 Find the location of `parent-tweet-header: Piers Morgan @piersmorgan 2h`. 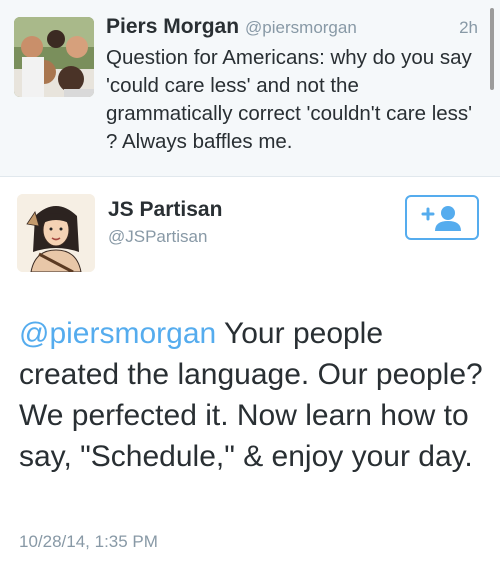

parent-tweet-header: Piers Morgan @piersmorgan 2h is located at coordinates (296, 28).